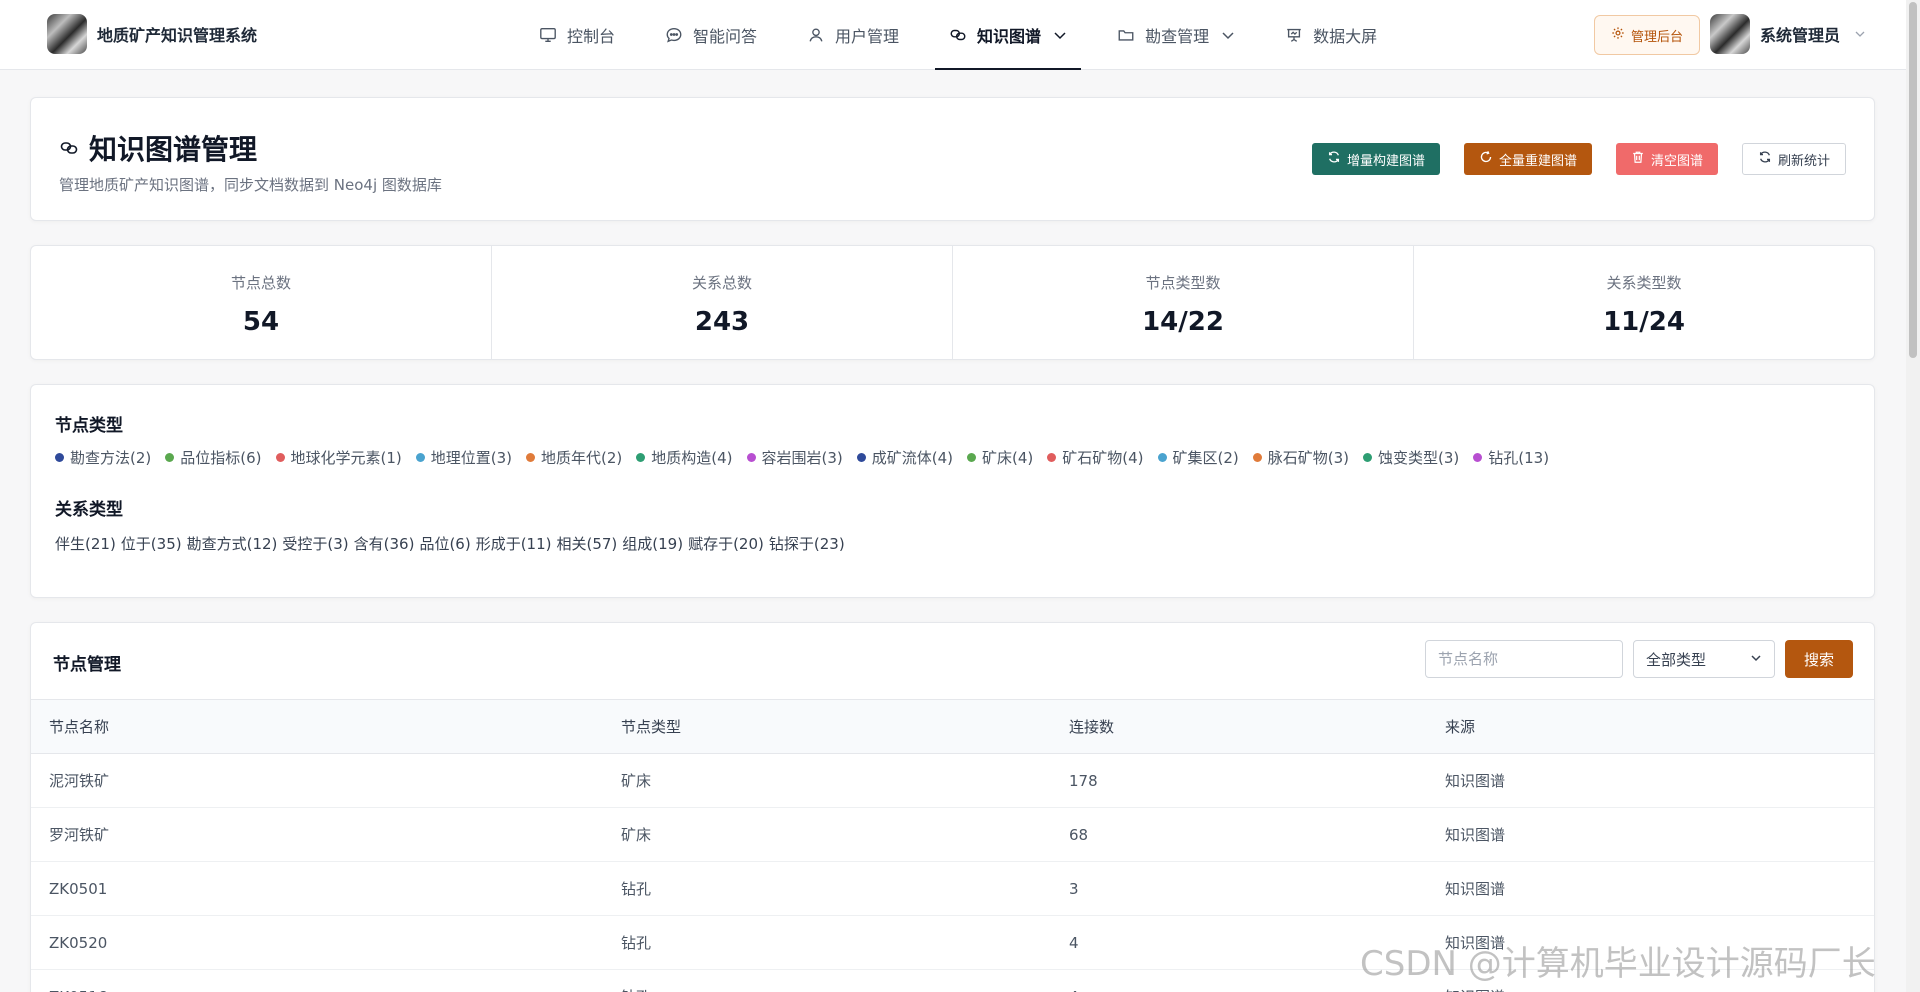 The height and width of the screenshot is (992, 1920). Describe the element at coordinates (1730, 34) in the screenshot. I see `avatar` at that location.